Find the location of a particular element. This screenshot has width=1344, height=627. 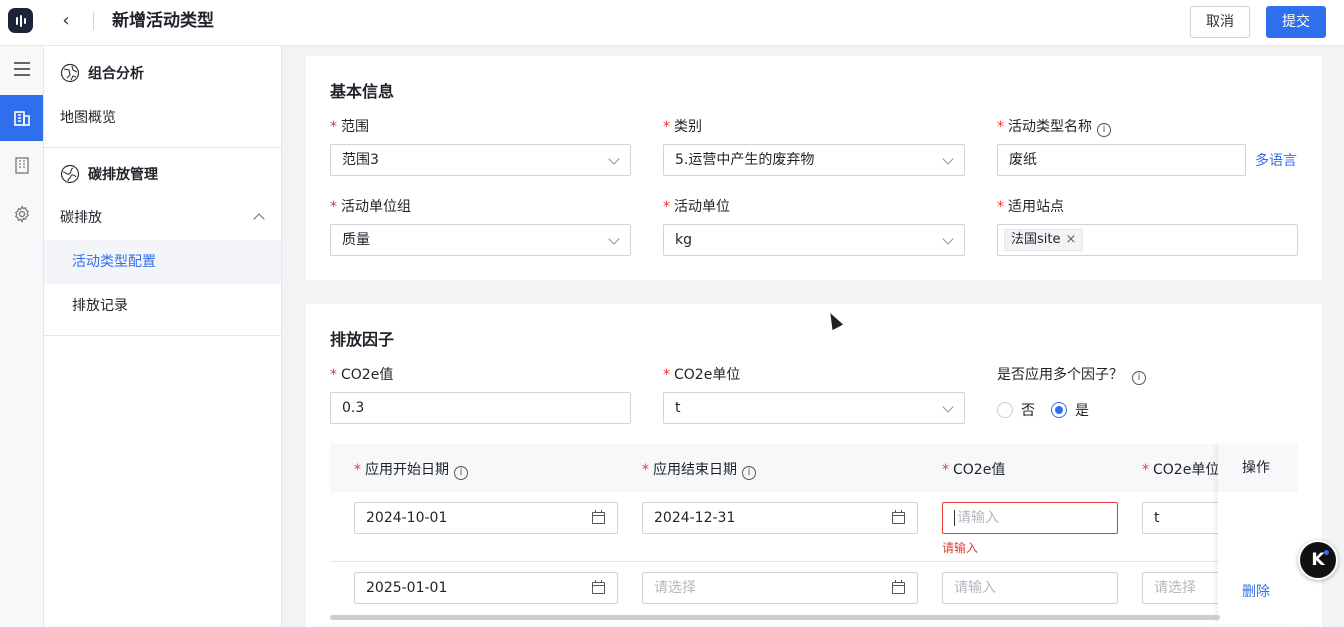

unit-select: kg is located at coordinates (814, 240).